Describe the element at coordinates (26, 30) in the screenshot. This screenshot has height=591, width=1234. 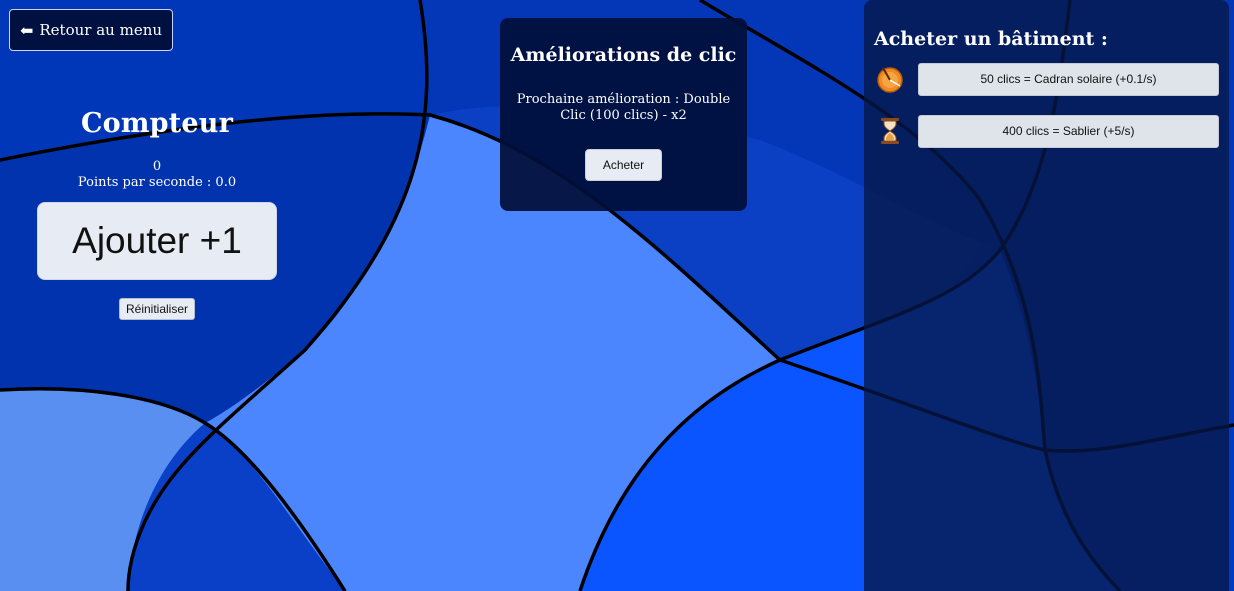
I see `arrow-left-icon: ⬅` at that location.